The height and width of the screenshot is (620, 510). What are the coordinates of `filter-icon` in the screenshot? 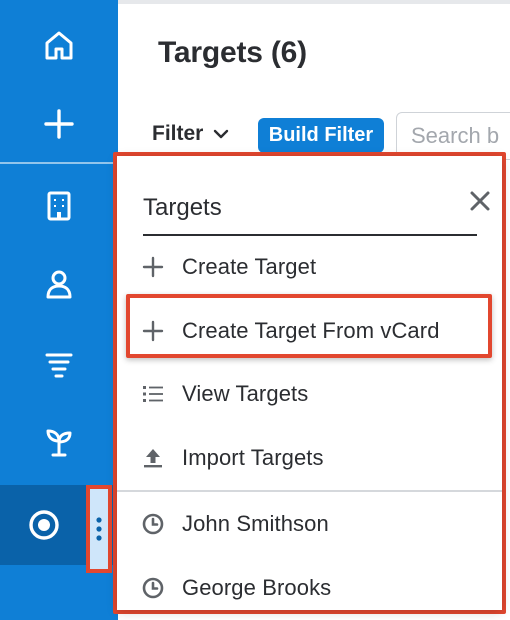 It's located at (59, 365).